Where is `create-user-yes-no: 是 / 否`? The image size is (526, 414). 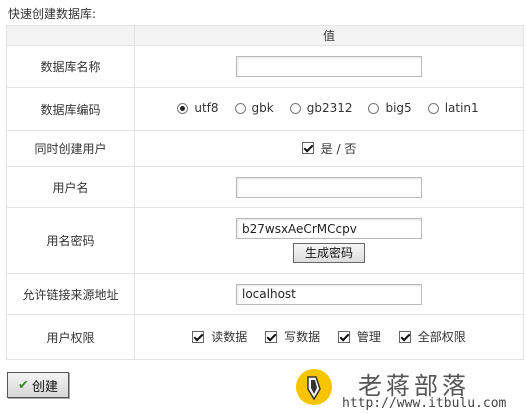
create-user-yes-no: 是 / 否 is located at coordinates (338, 148).